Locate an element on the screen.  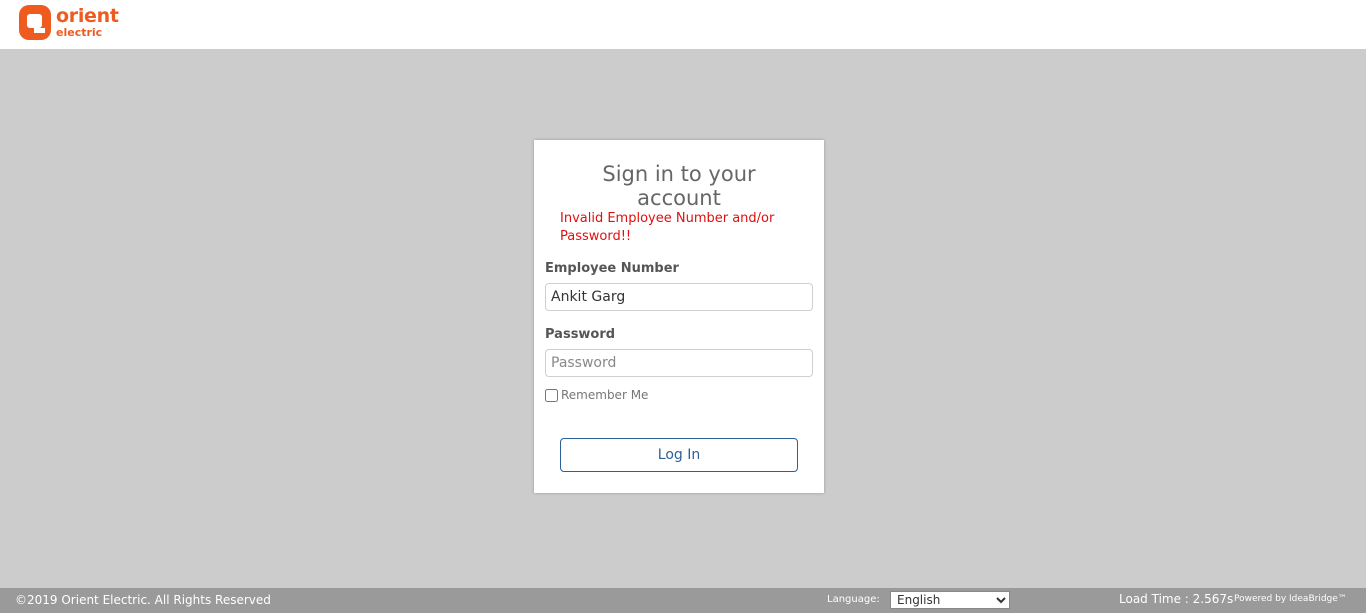
password-input is located at coordinates (679, 363).